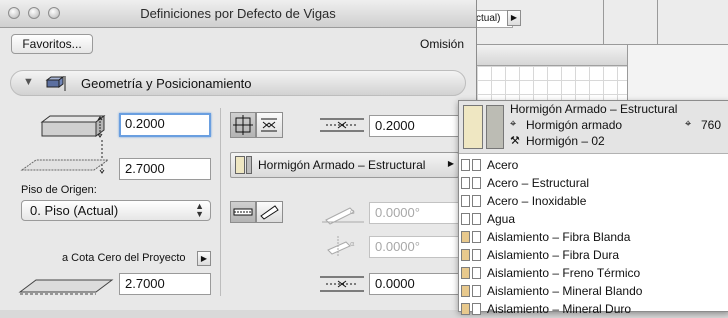  Describe the element at coordinates (501, 219) in the screenshot. I see `menu-item-label: Agua` at that location.